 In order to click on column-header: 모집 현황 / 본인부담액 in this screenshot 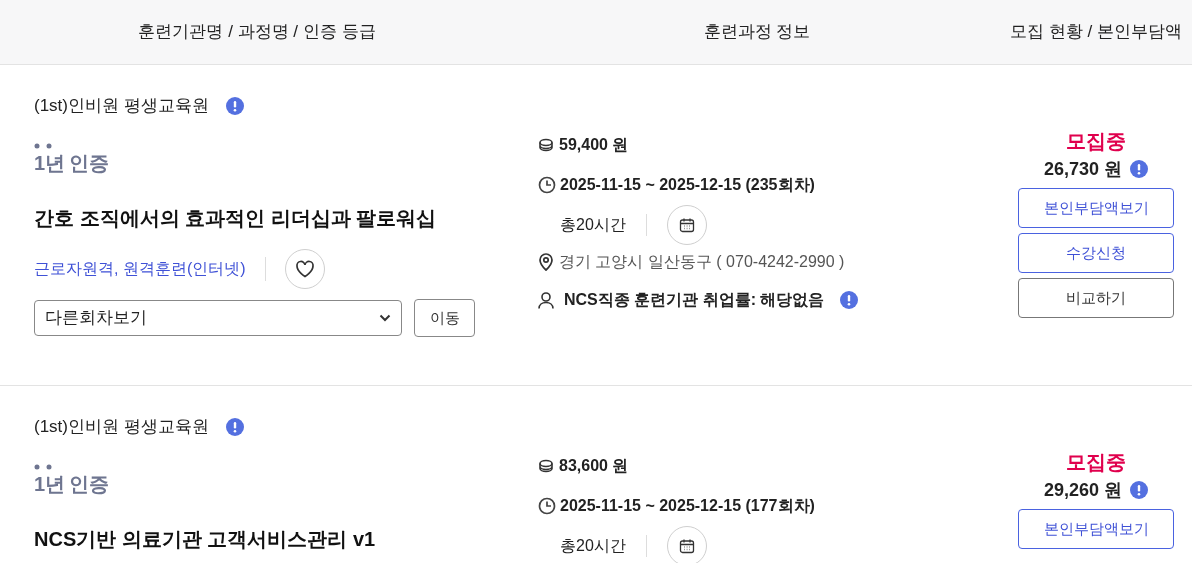, I will do `click(1096, 32)`.